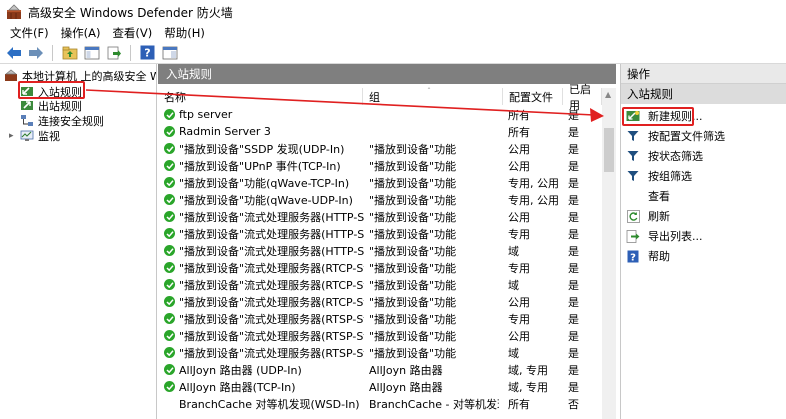 The width and height of the screenshot is (786, 419). Describe the element at coordinates (380, 352) in the screenshot. I see `table-row: "播放到设备"流式处理服务器(RTSP-Stre... "播放到设备"功能 域 是` at that location.